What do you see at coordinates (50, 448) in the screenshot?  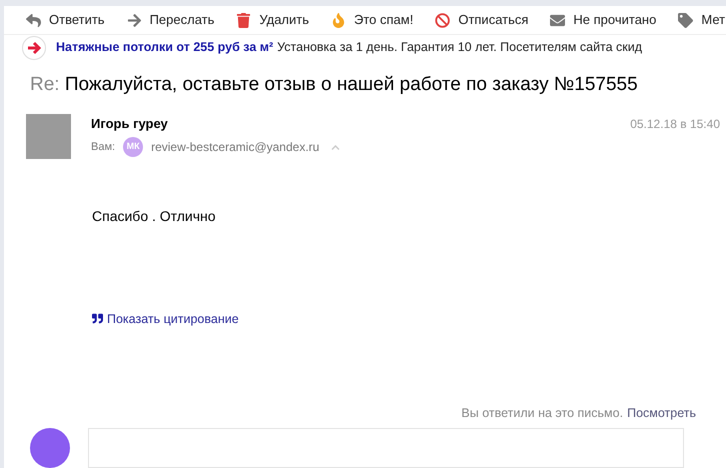 I see `user-avatar` at bounding box center [50, 448].